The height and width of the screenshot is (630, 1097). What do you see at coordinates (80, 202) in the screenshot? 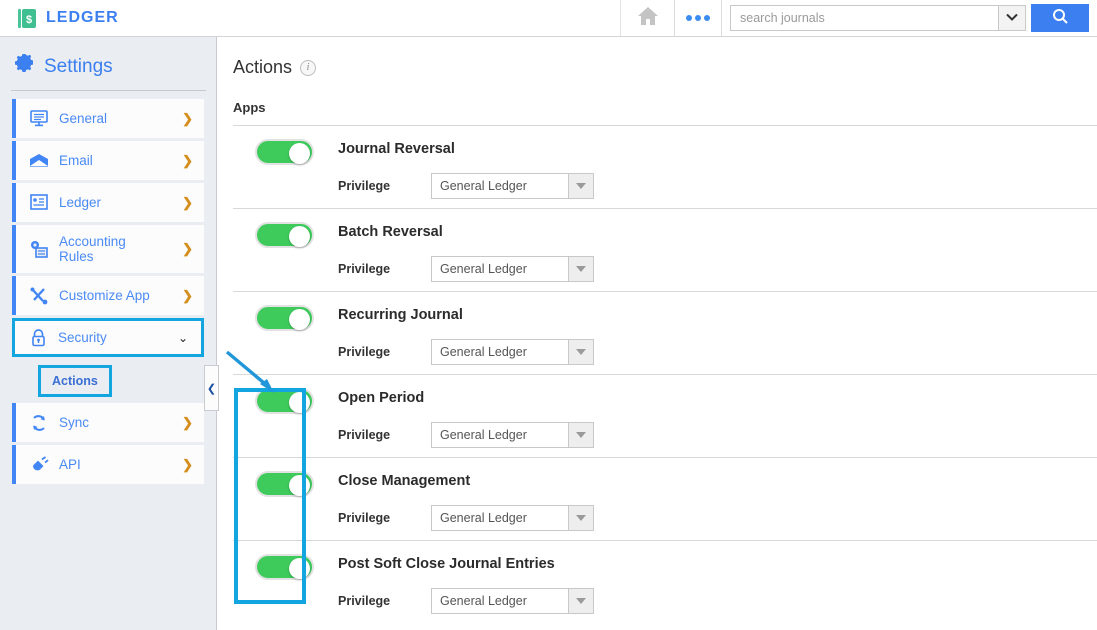
I see `sidebar-item-label: Ledger` at bounding box center [80, 202].